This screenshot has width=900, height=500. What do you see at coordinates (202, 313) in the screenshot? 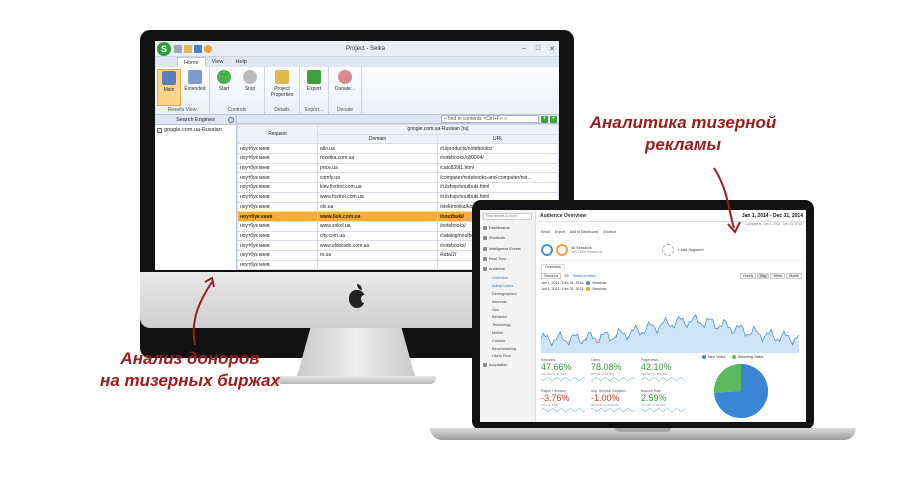
I see `arrow-left-curve` at bounding box center [202, 313].